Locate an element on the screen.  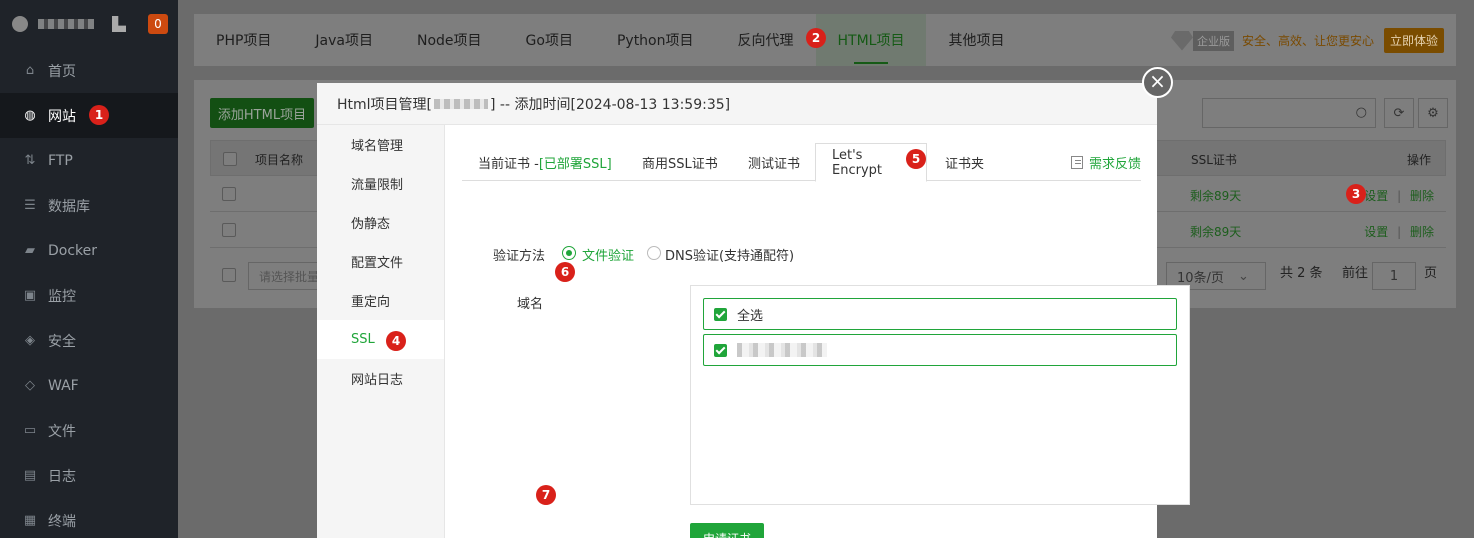
sidebar-item-waf: ◇ WAF is located at coordinates (89, 385).